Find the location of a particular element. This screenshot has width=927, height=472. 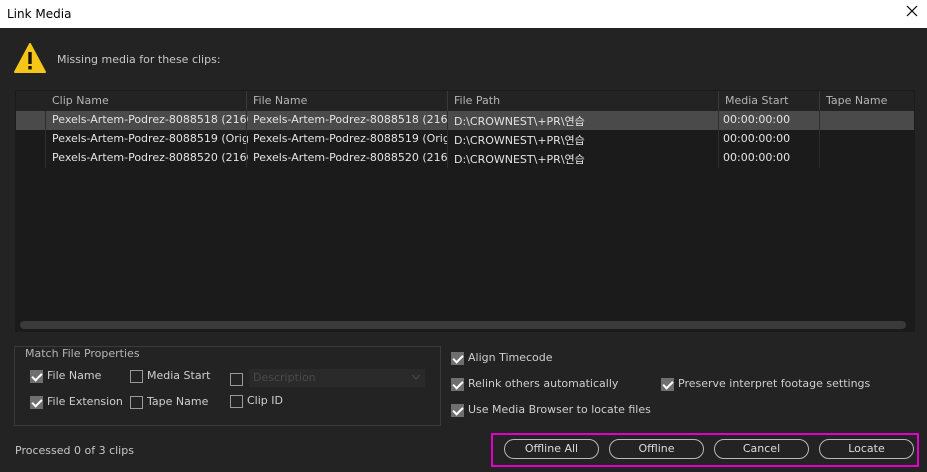

tape-name-checkbox is located at coordinates (136, 402).